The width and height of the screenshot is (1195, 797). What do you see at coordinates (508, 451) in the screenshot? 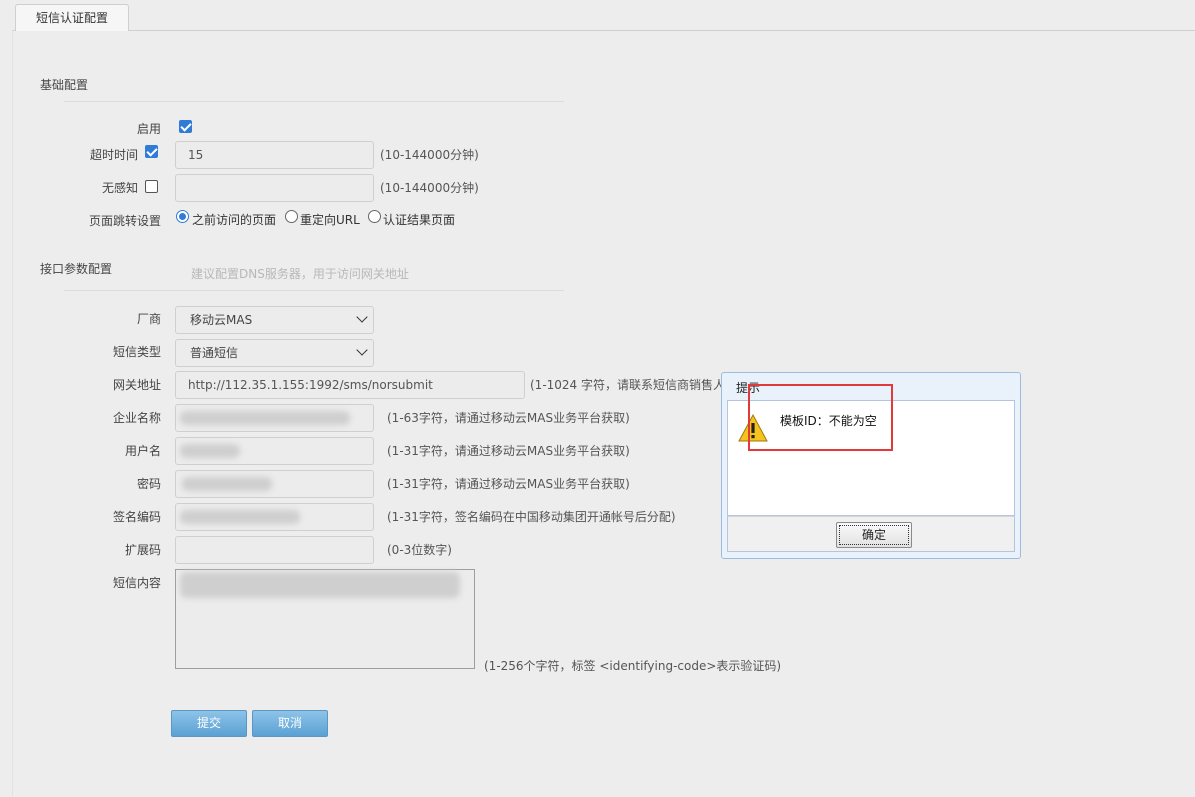
I see `user-hint: (1-31字符，请通过移动云MAS业务平台获取)` at bounding box center [508, 451].